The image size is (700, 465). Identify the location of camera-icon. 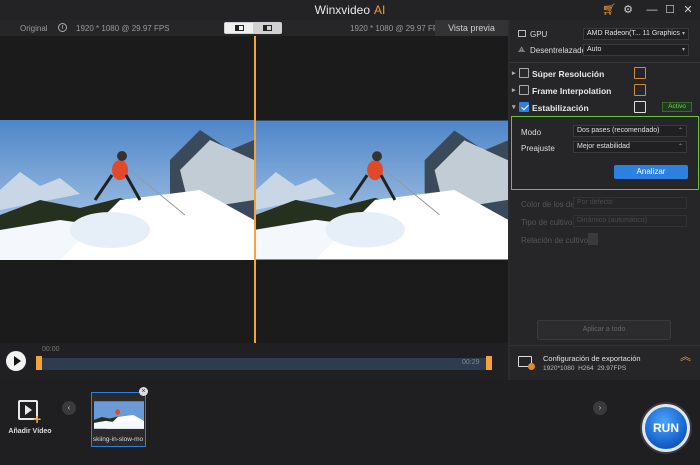
(640, 107).